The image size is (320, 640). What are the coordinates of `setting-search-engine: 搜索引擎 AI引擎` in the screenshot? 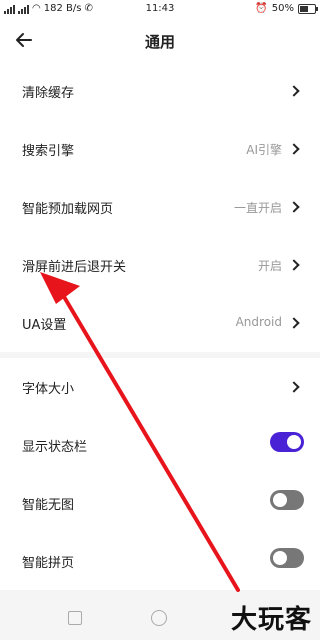 It's located at (160, 149).